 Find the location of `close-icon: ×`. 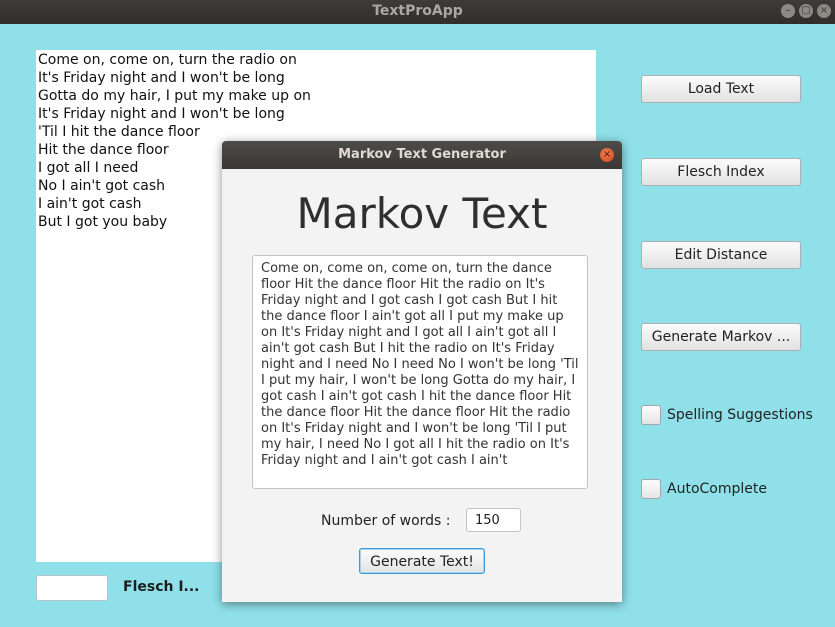

close-icon: × is located at coordinates (824, 11).